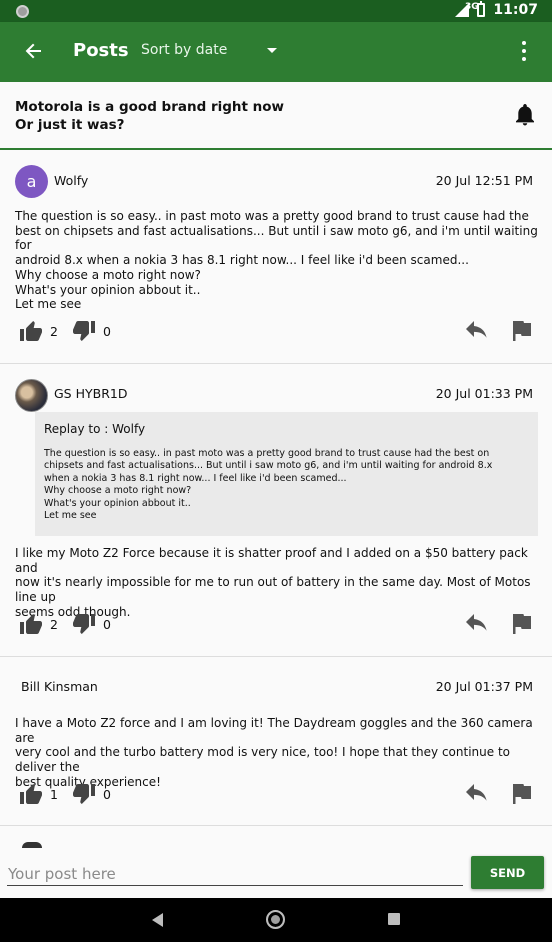  I want to click on bell-icon, so click(525, 115).